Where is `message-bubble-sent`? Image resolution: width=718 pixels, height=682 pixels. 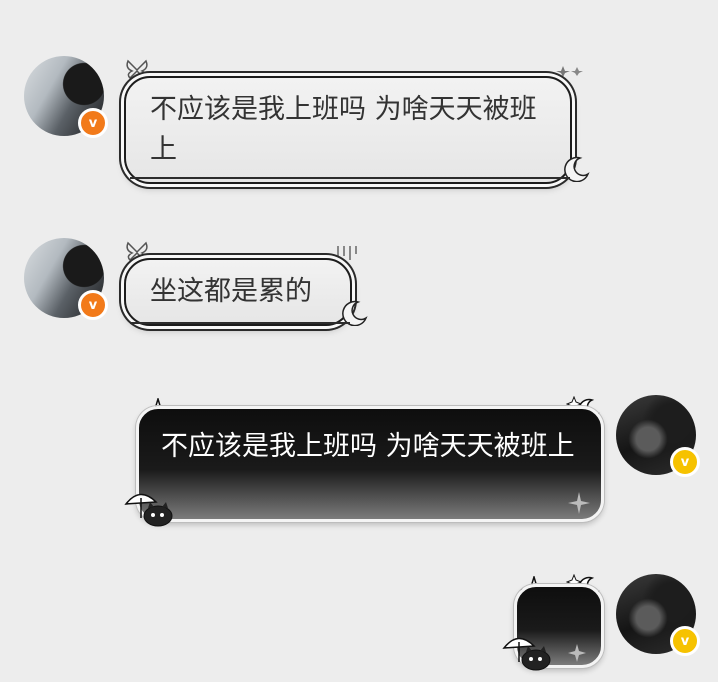 message-bubble-sent is located at coordinates (559, 626).